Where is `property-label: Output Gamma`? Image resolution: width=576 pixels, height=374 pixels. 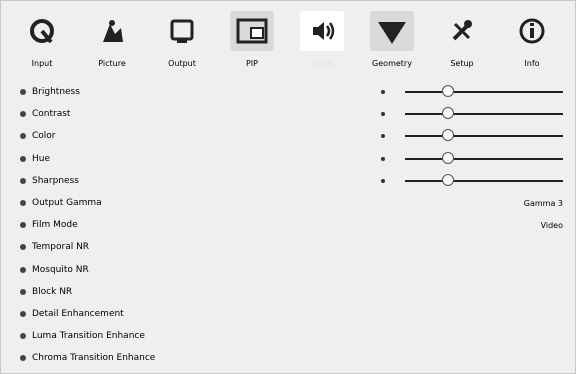 property-label: Output Gamma is located at coordinates (67, 203).